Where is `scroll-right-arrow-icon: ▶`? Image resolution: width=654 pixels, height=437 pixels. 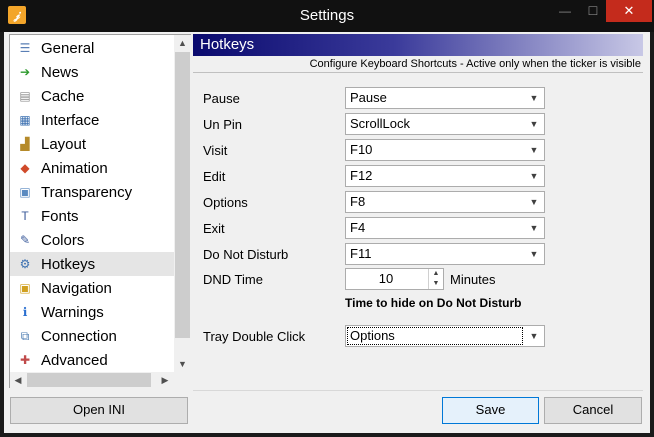 scroll-right-arrow-icon: ▶ is located at coordinates (165, 380).